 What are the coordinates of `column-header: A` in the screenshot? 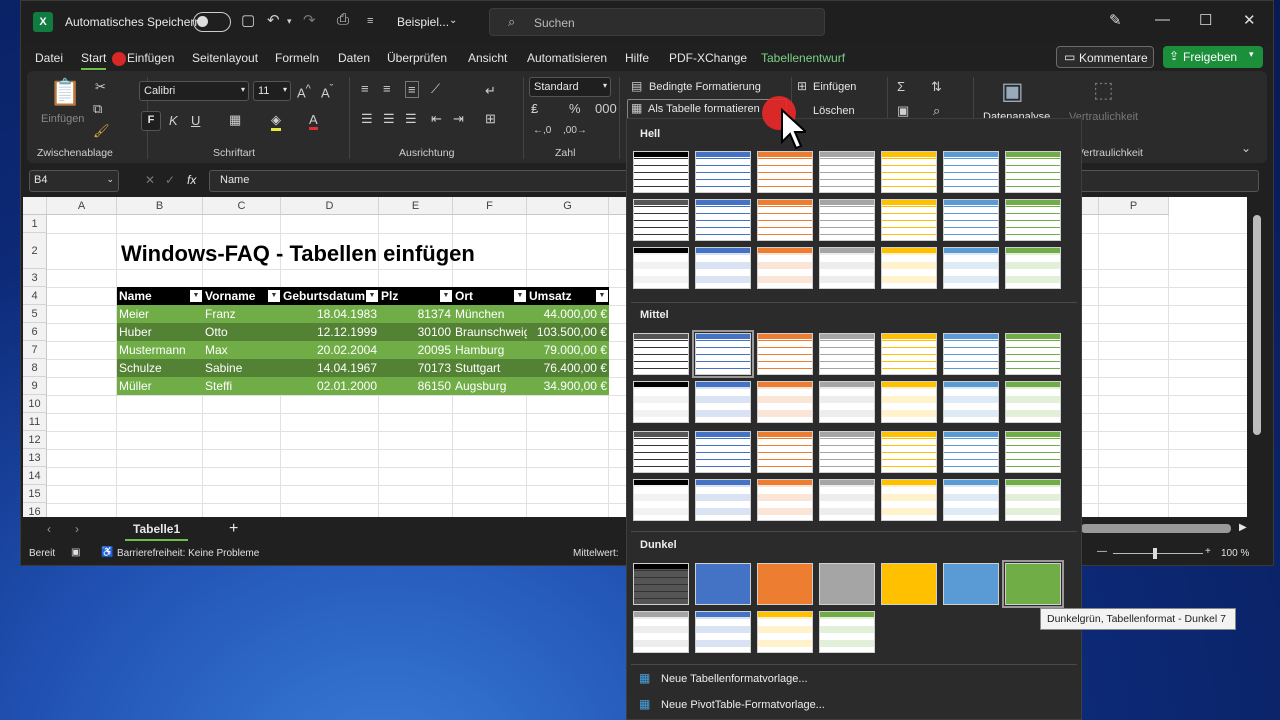 It's located at (82, 206).